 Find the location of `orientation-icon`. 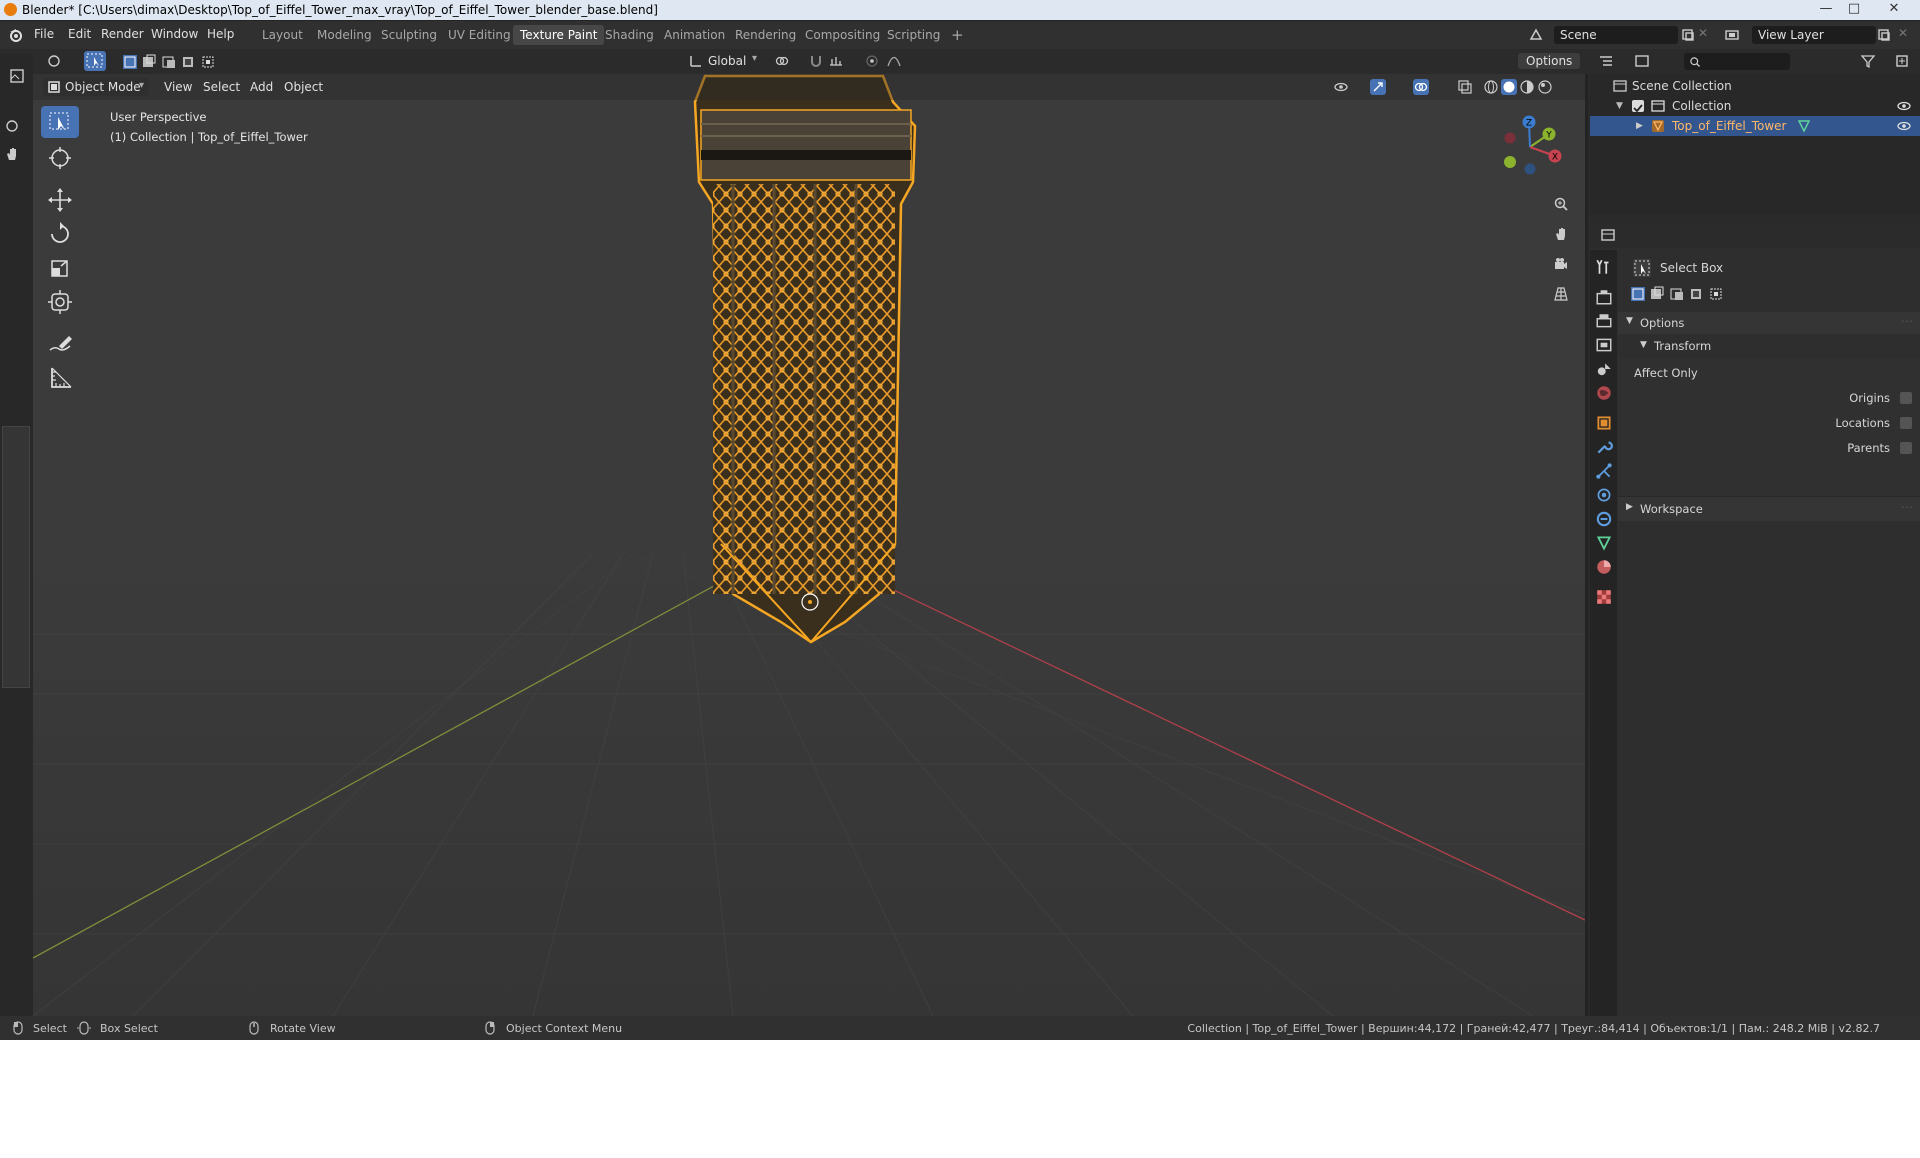

orientation-icon is located at coordinates (696, 61).